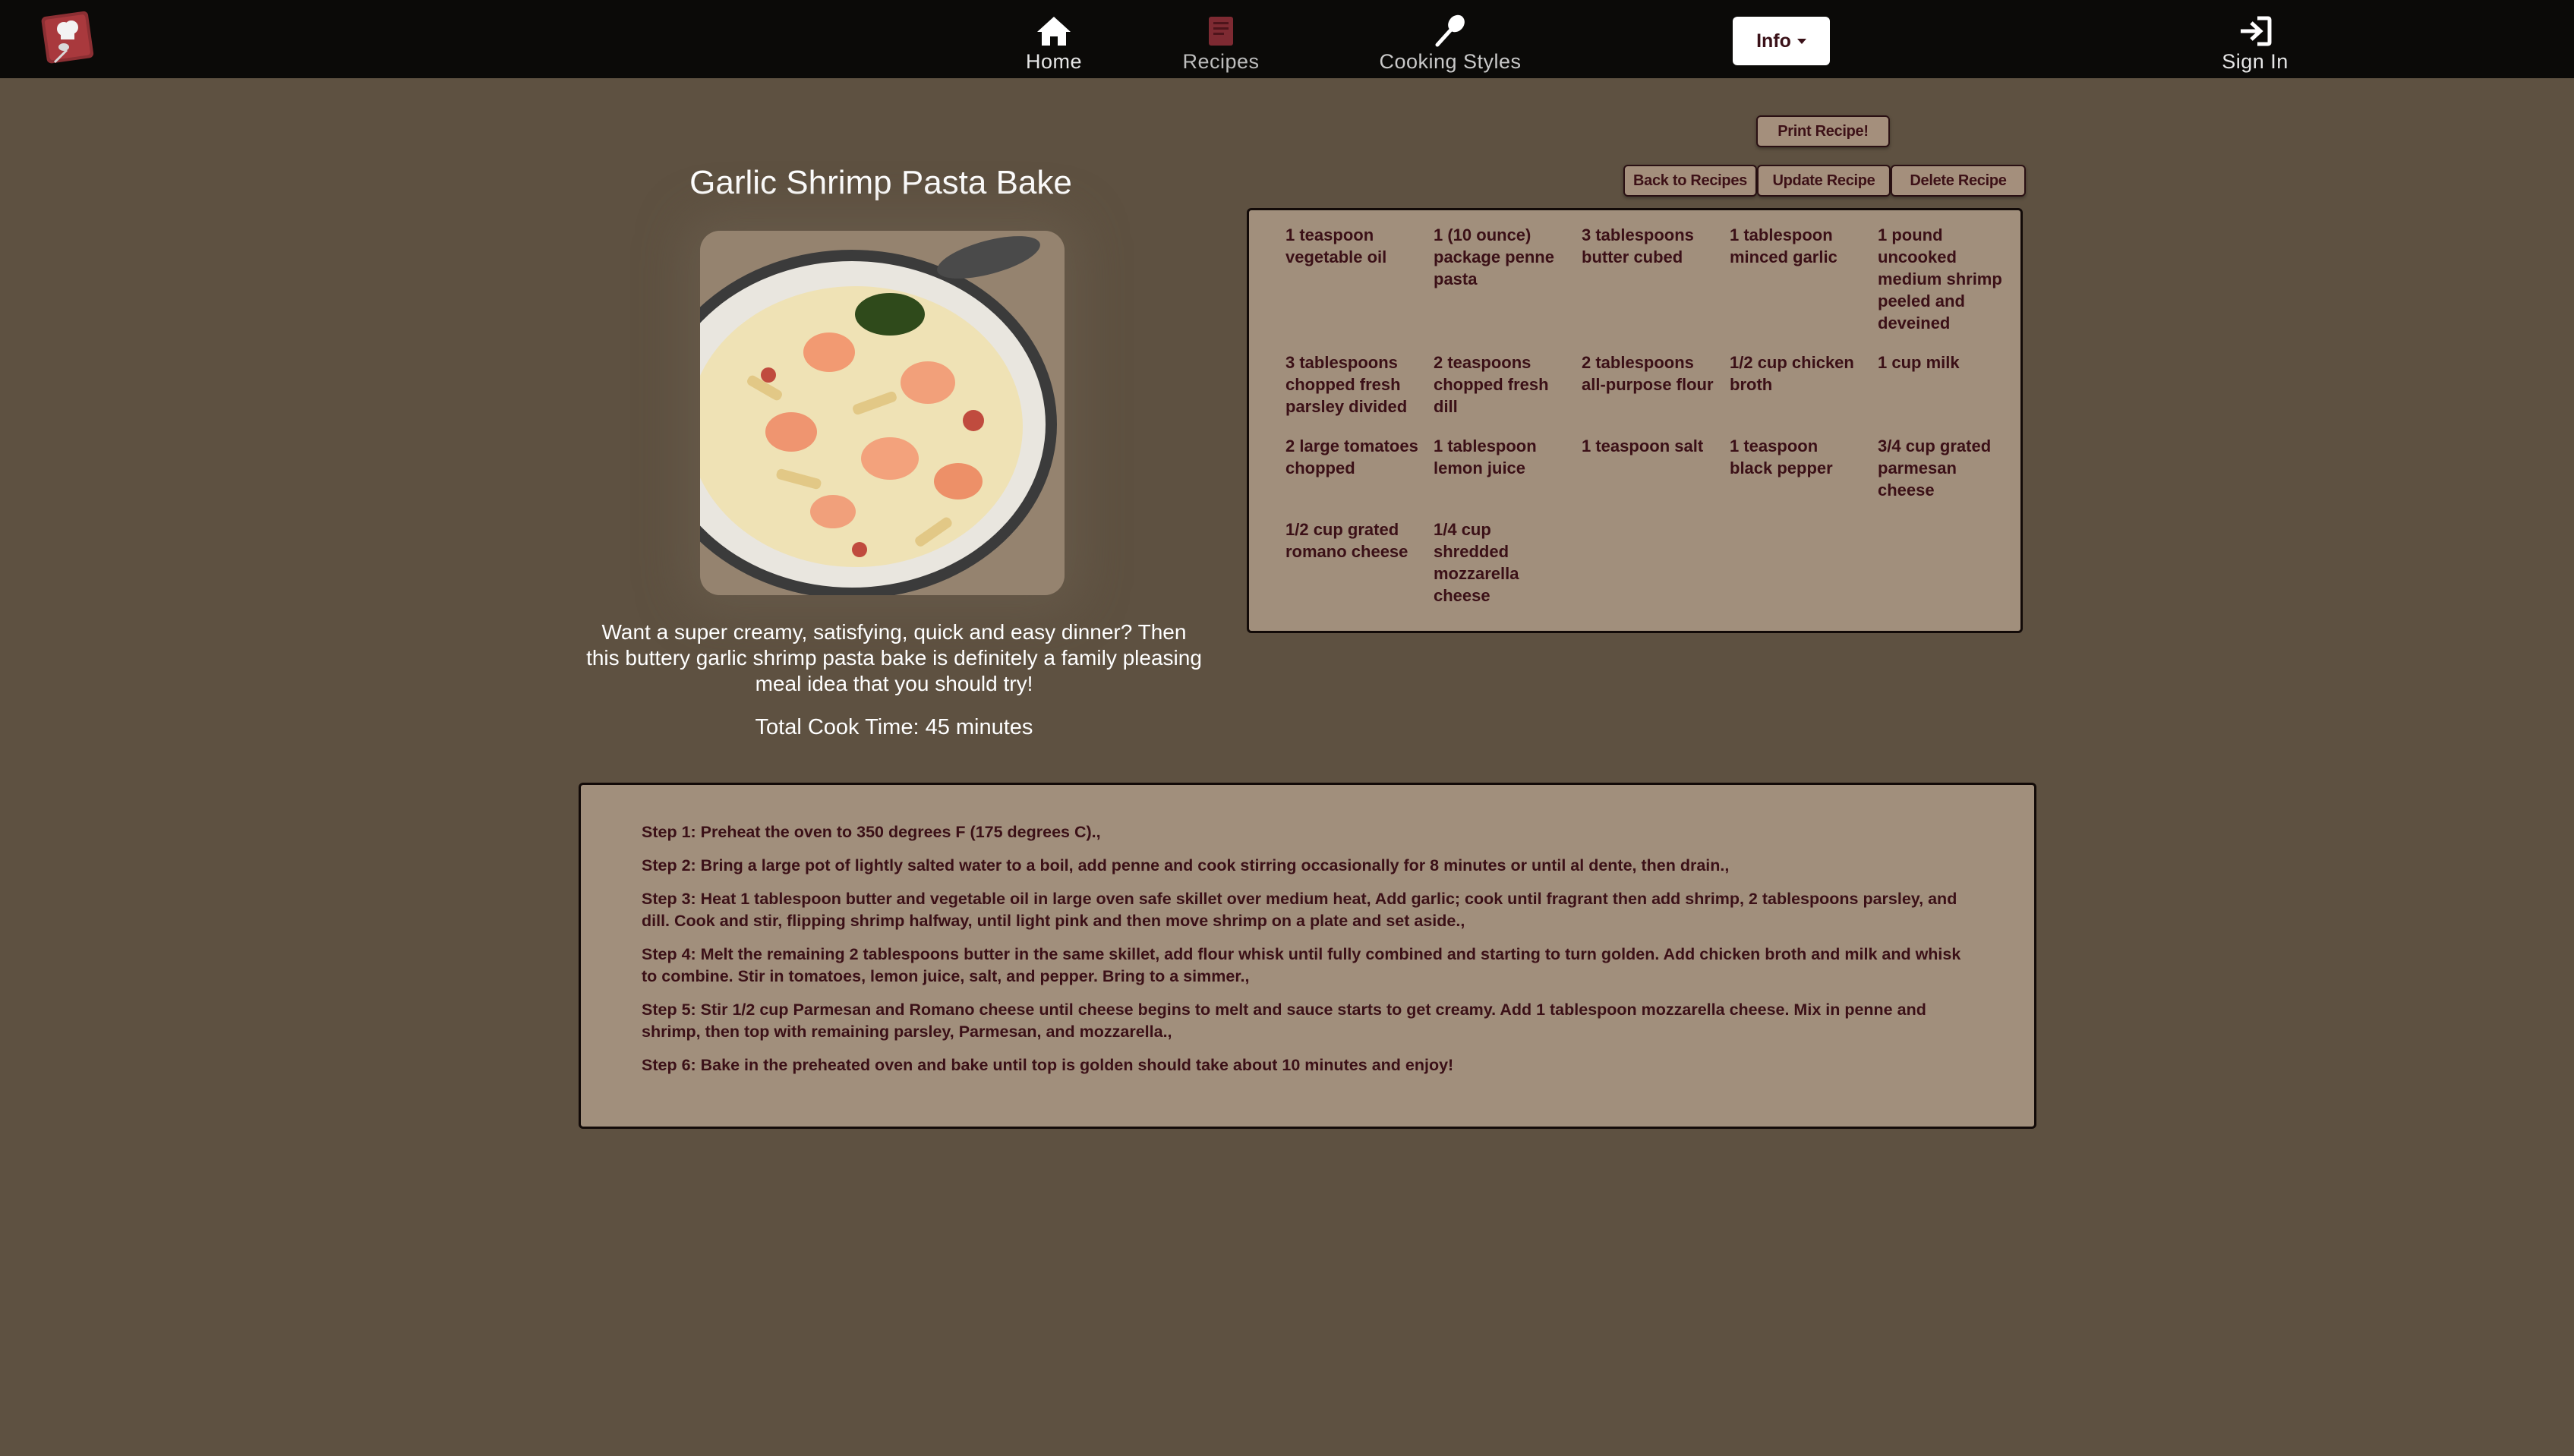 This screenshot has height=1456, width=2574. What do you see at coordinates (1823, 131) in the screenshot?
I see `print-recipe-button: Print Recipe!` at bounding box center [1823, 131].